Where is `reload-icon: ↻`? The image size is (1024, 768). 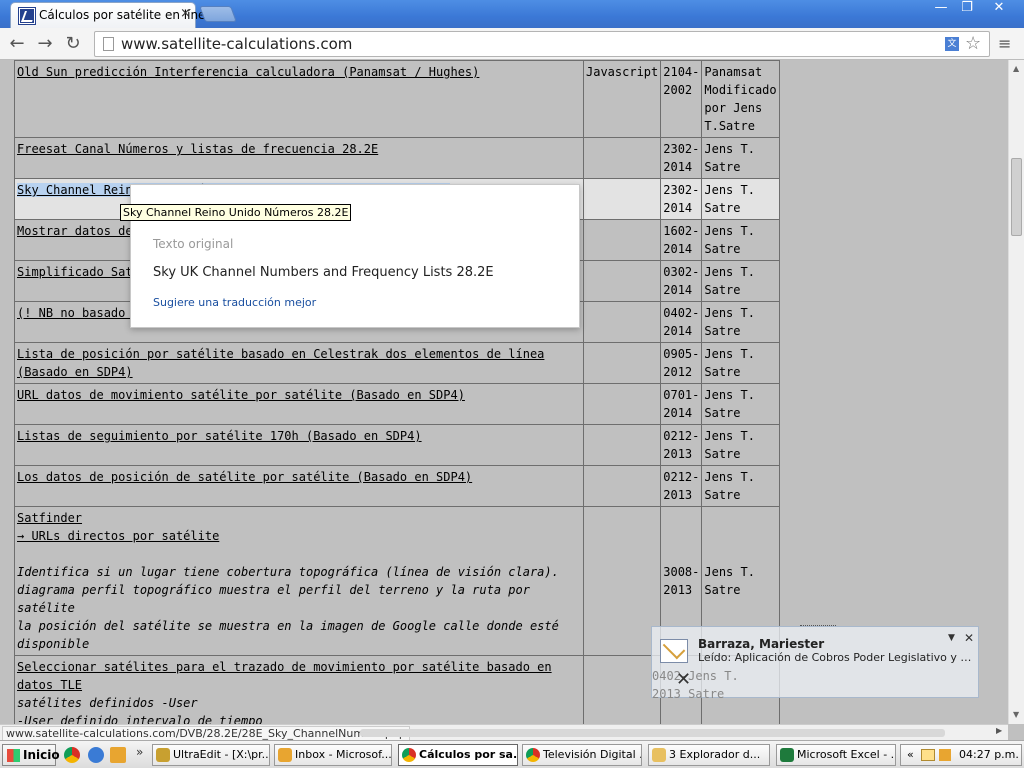
reload-icon: ↻ is located at coordinates (73, 44).